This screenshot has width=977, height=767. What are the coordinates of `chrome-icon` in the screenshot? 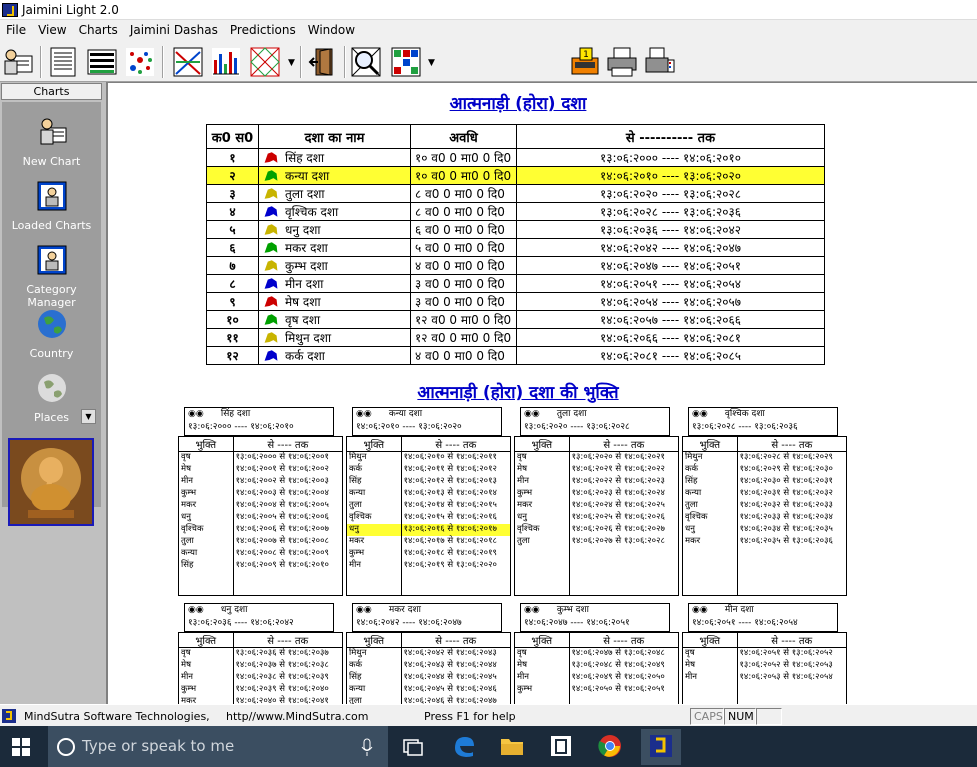 It's located at (610, 746).